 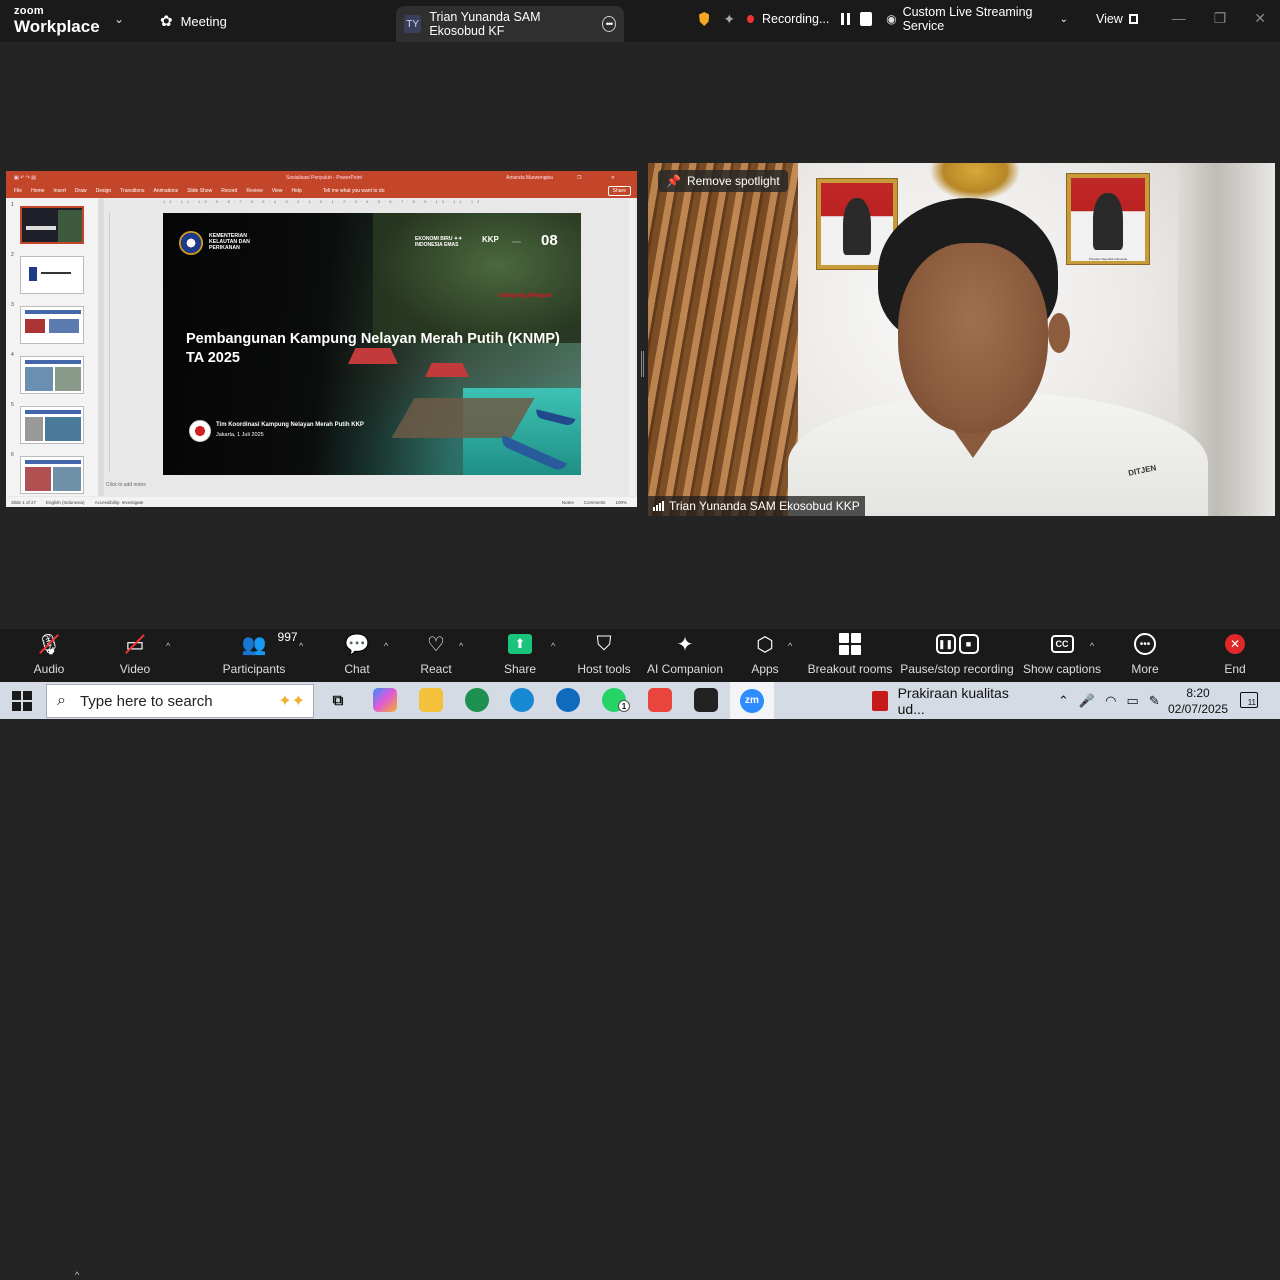 I want to click on language-status: English (Indonesia), so click(x=65, y=502).